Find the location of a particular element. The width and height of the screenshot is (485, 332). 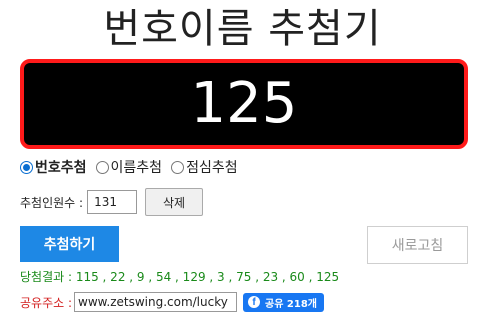

share-row: 공유주소 : f 공유 218개 is located at coordinates (172, 302).